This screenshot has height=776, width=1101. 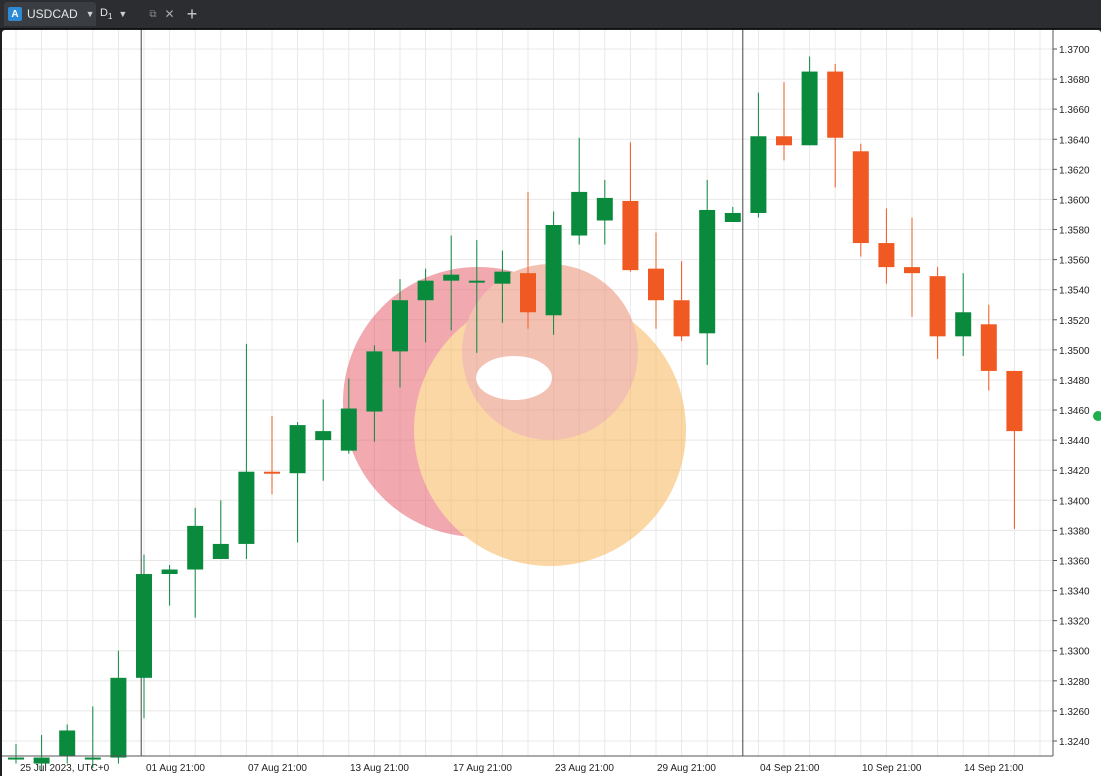 What do you see at coordinates (1074, 170) in the screenshot?
I see `price-tick-label: 1.3620` at bounding box center [1074, 170].